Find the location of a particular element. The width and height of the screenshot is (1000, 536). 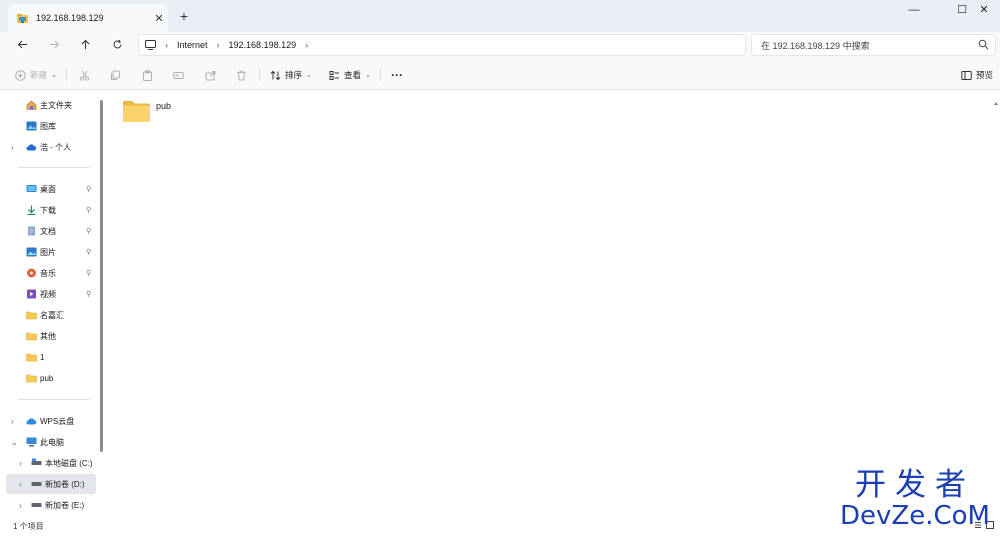

sidebar-item-label: 新加卷 (E:) is located at coordinates (65, 505).